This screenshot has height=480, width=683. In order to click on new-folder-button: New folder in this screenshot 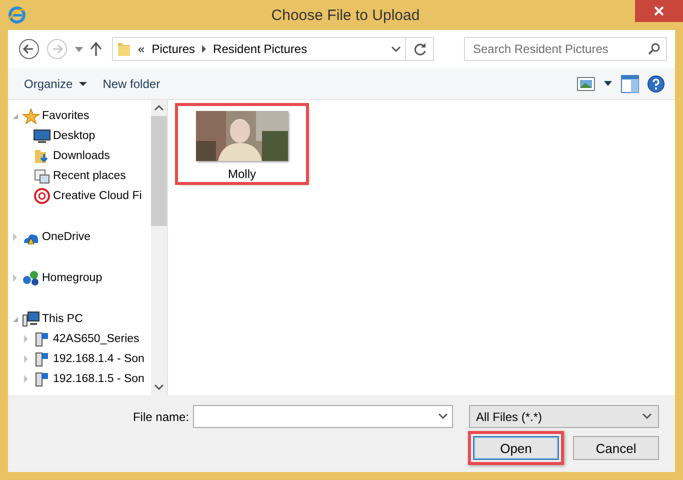, I will do `click(131, 84)`.